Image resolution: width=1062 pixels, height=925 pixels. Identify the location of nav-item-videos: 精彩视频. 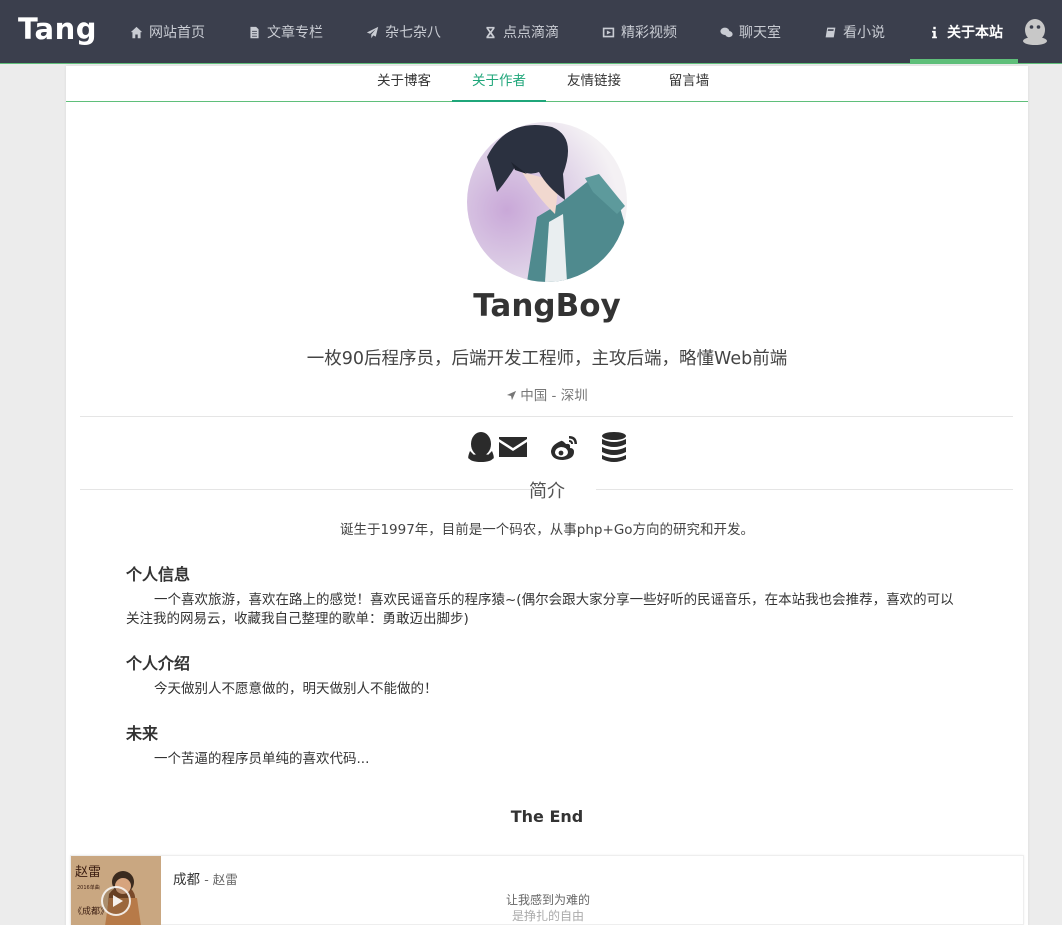
(639, 32).